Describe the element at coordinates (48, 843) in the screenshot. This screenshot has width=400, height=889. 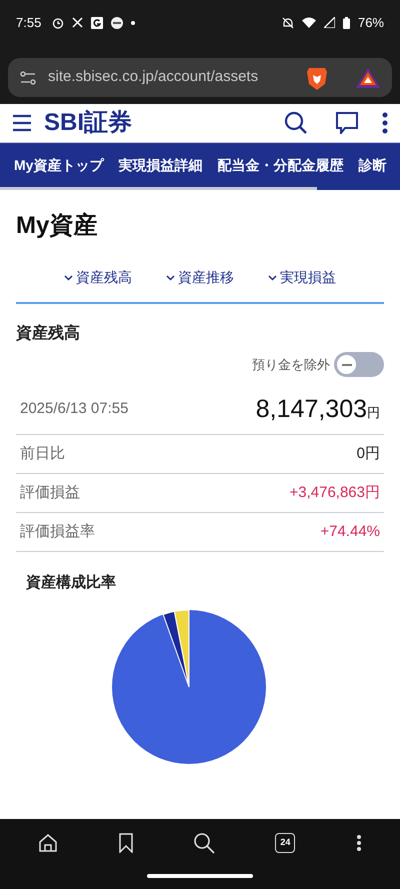
I see `home-icon` at that location.